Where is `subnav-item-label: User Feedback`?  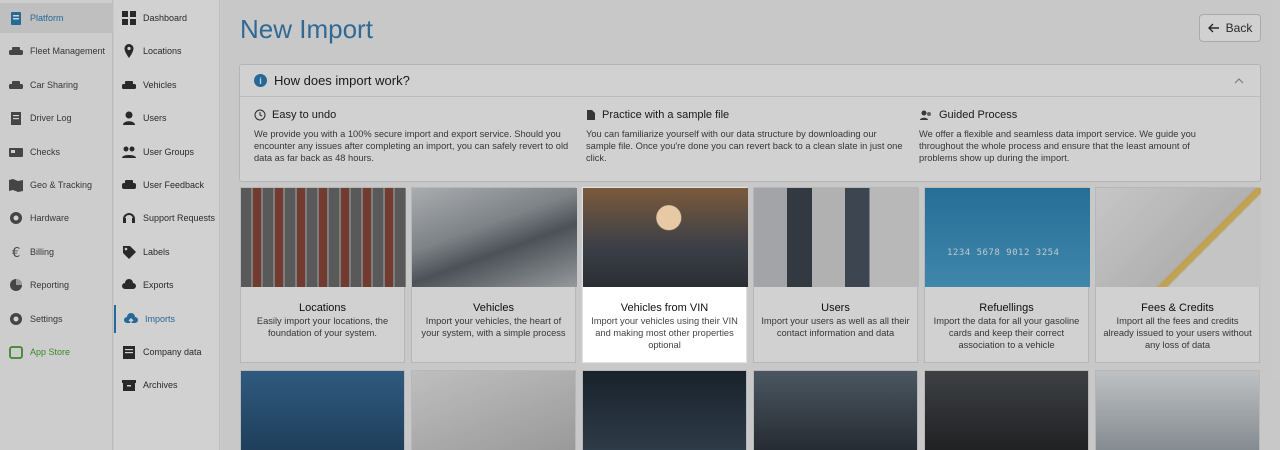 subnav-item-label: User Feedback is located at coordinates (174, 185).